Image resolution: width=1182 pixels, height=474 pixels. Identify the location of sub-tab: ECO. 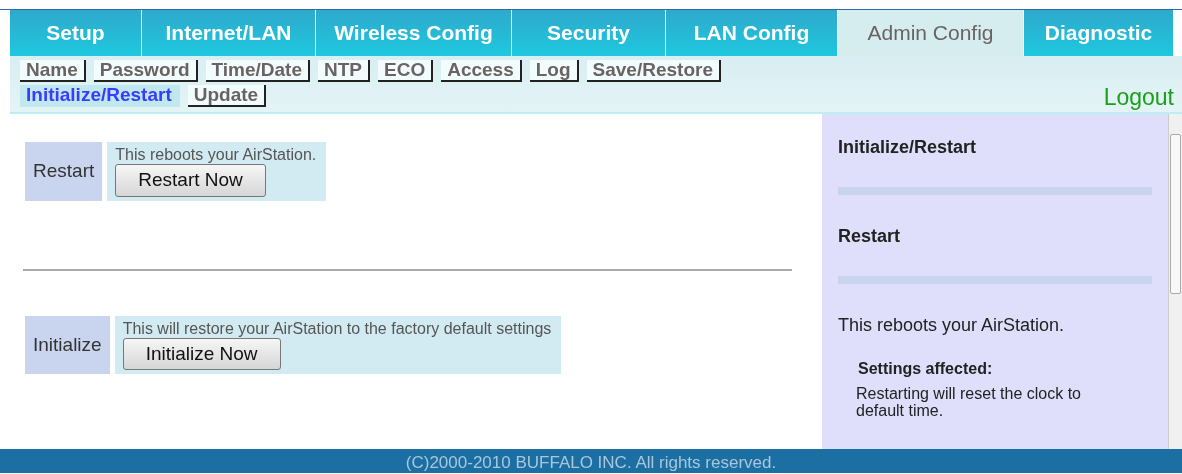
(406, 71).